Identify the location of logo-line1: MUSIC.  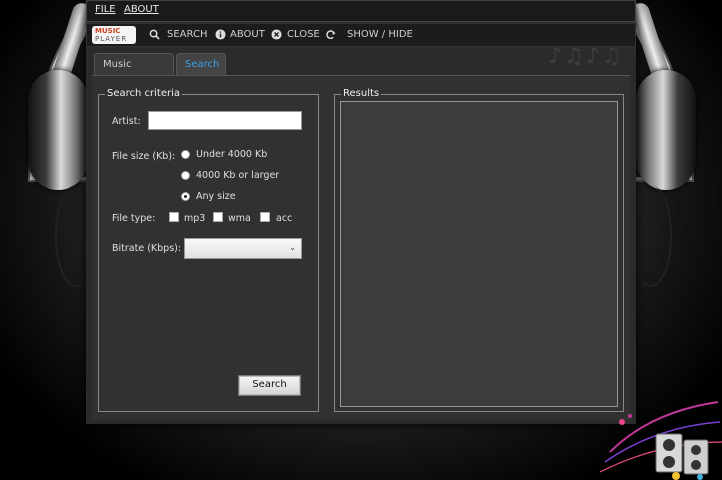
(108, 31).